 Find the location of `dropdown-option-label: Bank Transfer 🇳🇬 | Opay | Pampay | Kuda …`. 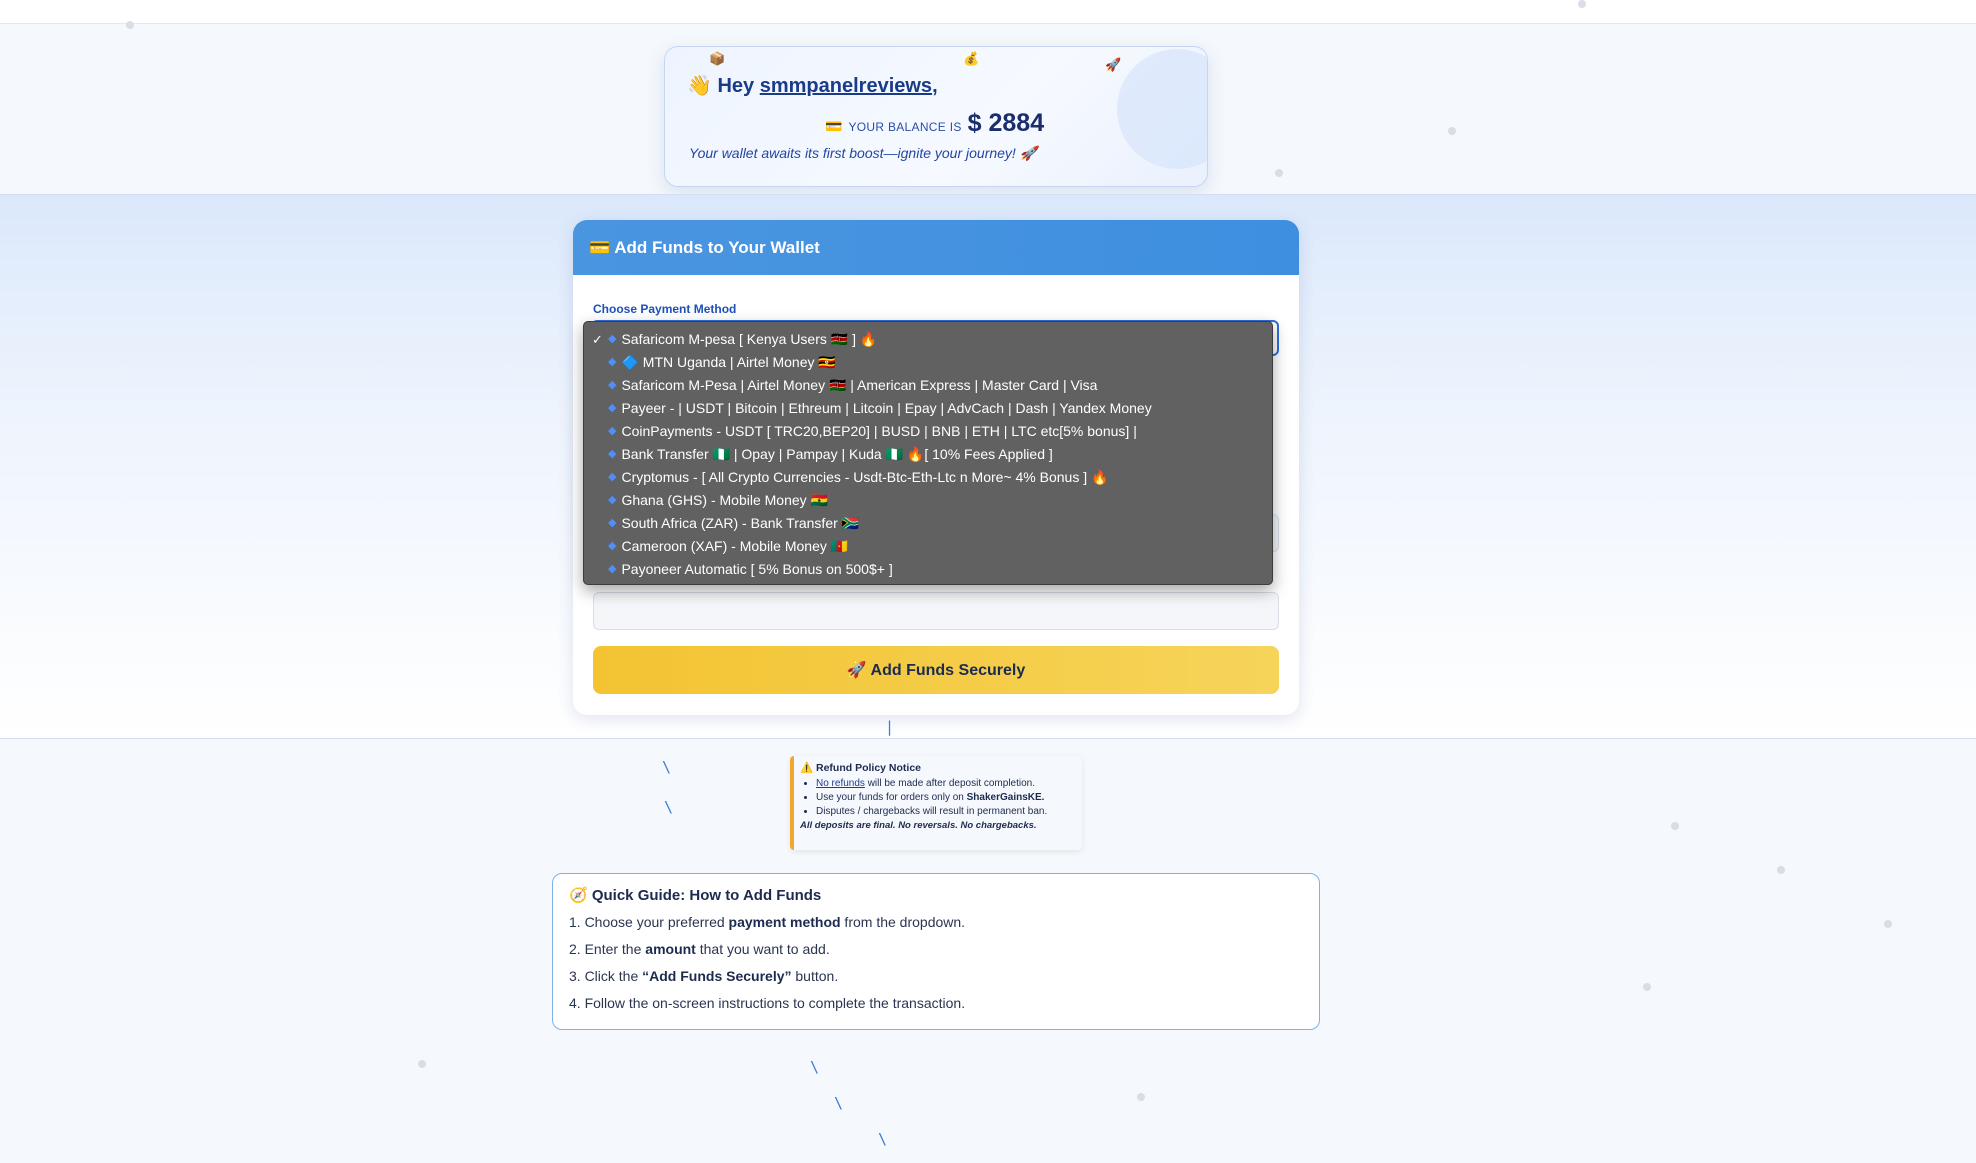

dropdown-option-label: Bank Transfer 🇳🇬 | Opay | Pampay | Kuda … is located at coordinates (837, 454).